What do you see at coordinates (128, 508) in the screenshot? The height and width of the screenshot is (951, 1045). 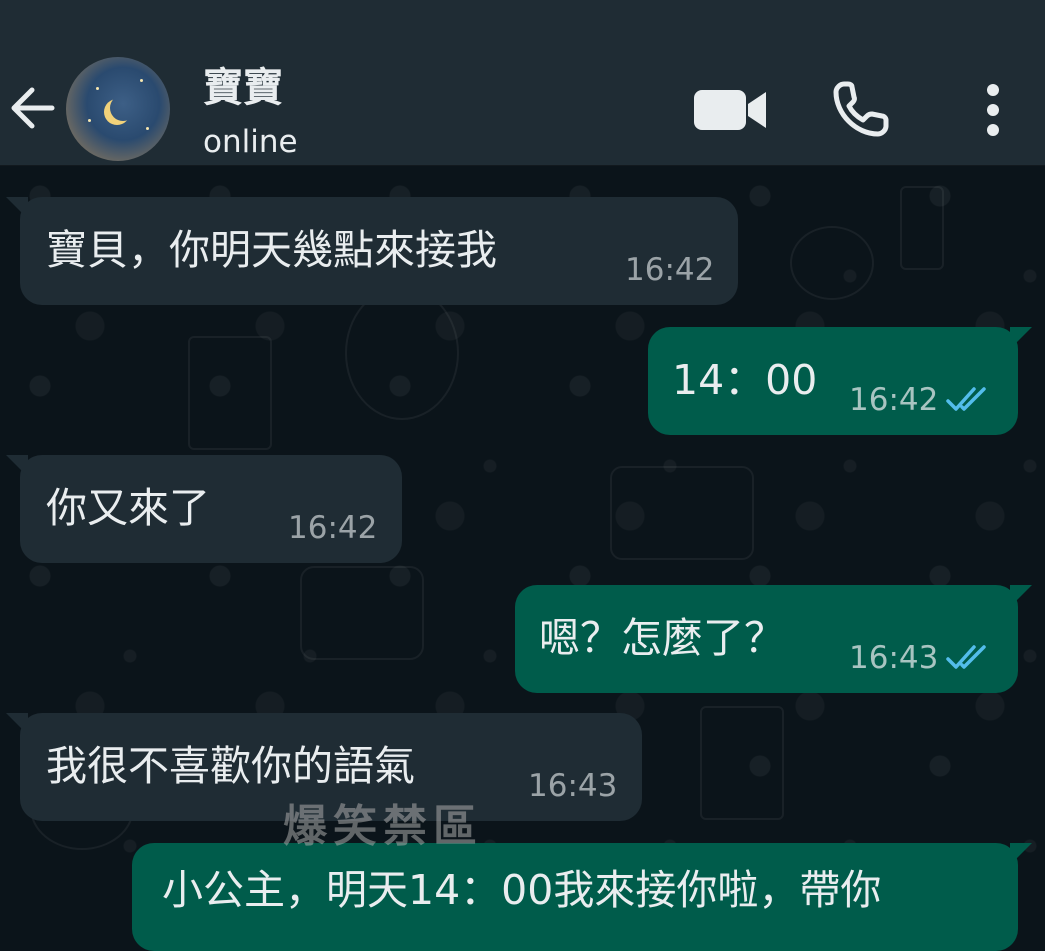 I see `message-text: 你又來了` at bounding box center [128, 508].